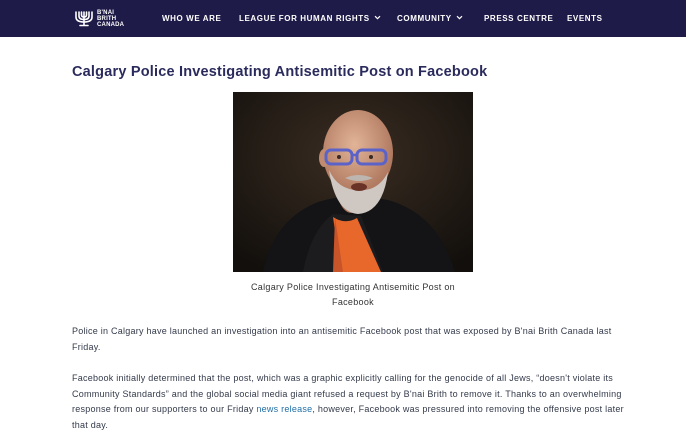  Describe the element at coordinates (111, 25) in the screenshot. I see `logo-line: CANADA` at that location.